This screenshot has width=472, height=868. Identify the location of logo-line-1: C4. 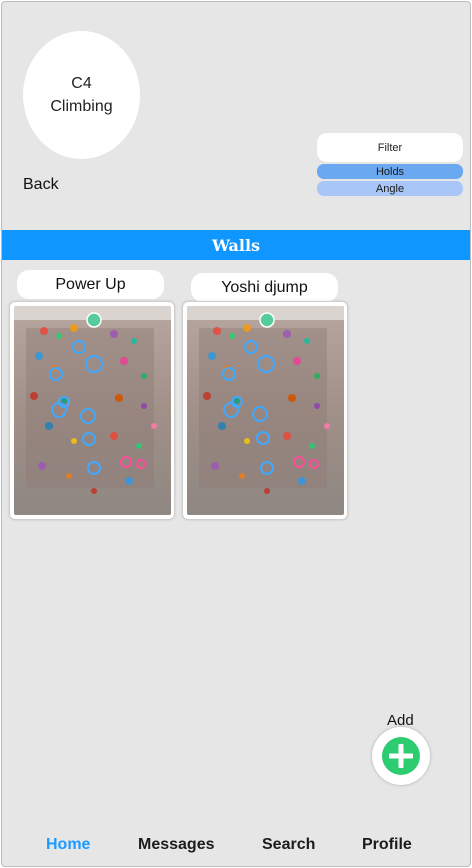
(81, 83).